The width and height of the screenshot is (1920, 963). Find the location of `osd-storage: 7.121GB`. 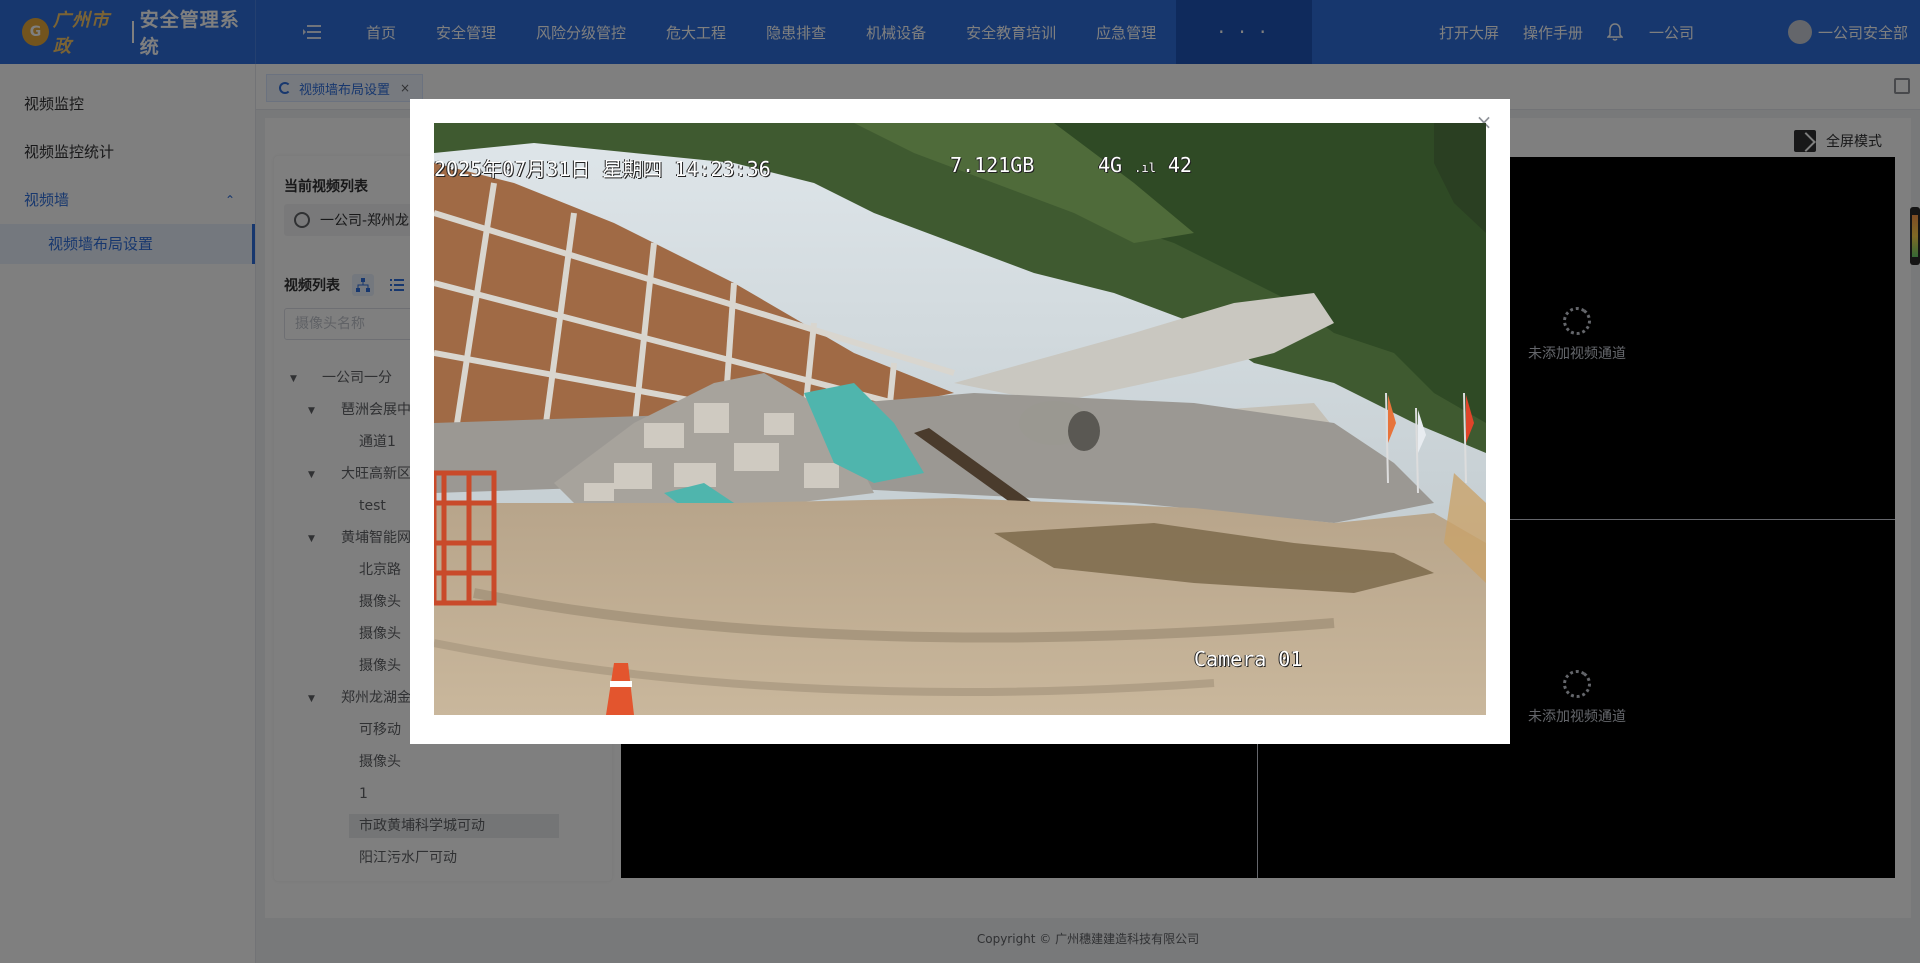

osd-storage: 7.121GB is located at coordinates (992, 165).